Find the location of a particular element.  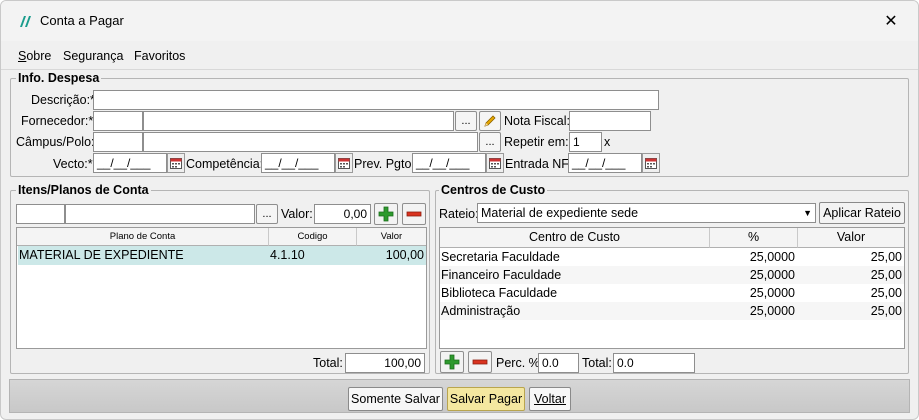

competencia-label: Competência: is located at coordinates (225, 164).